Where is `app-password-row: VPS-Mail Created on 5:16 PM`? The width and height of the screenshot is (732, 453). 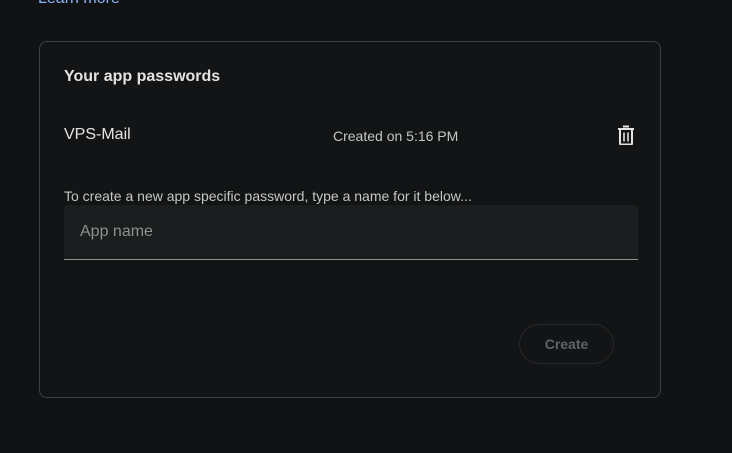 app-password-row: VPS-Mail Created on 5:16 PM is located at coordinates (351, 135).